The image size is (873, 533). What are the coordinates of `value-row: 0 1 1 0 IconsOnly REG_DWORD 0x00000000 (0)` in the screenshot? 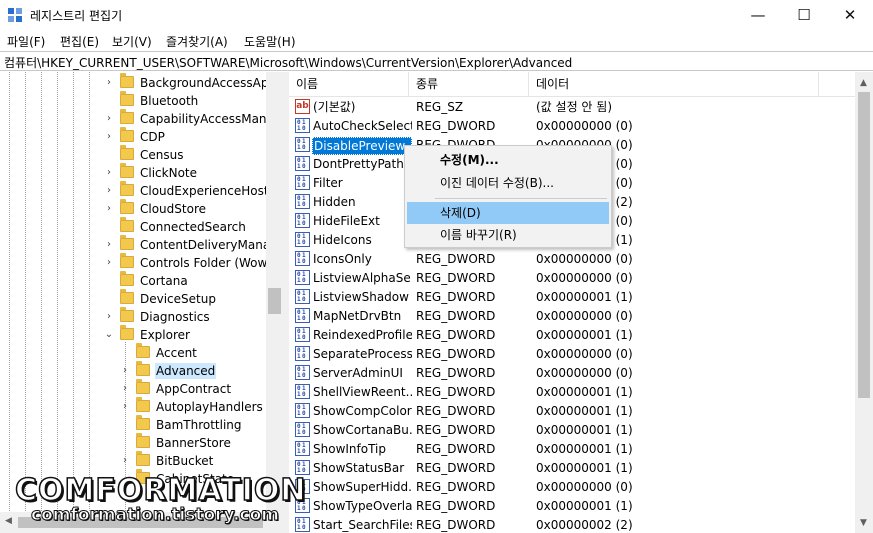 It's located at (572, 258).